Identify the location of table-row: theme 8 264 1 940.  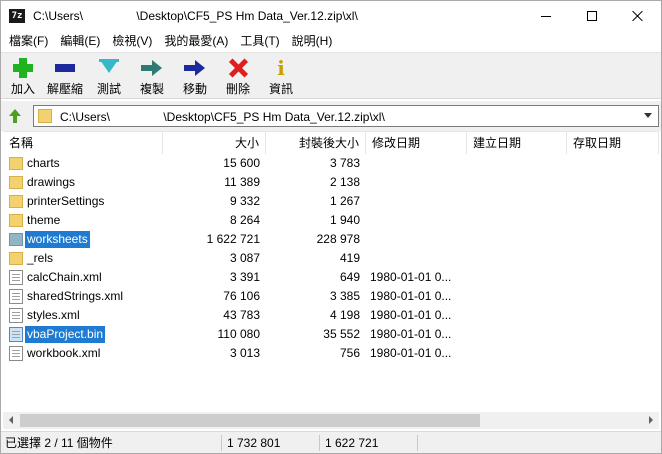
(331, 220).